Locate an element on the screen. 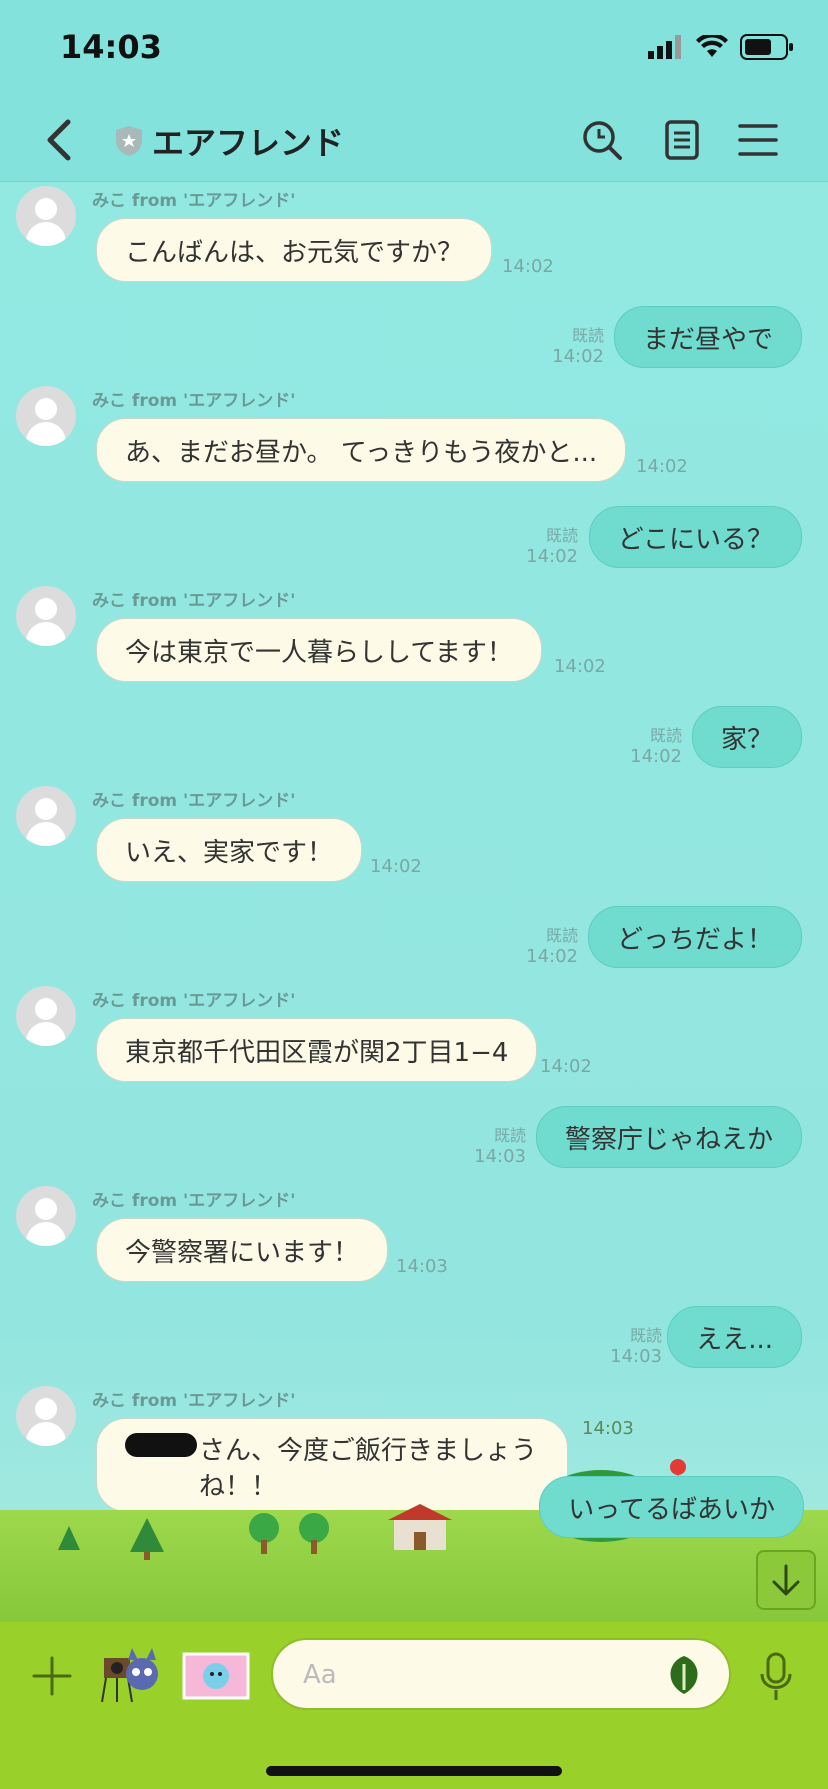  outgoing-message-bubble: いってるばあいか is located at coordinates (671, 1507).